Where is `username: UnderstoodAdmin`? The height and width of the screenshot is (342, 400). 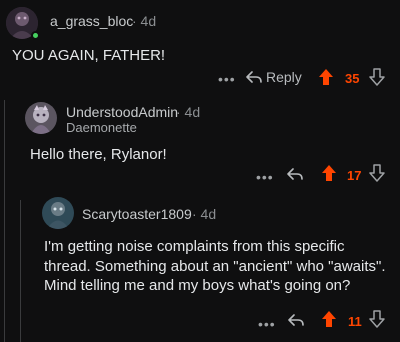 username: UnderstoodAdmin is located at coordinates (122, 112).